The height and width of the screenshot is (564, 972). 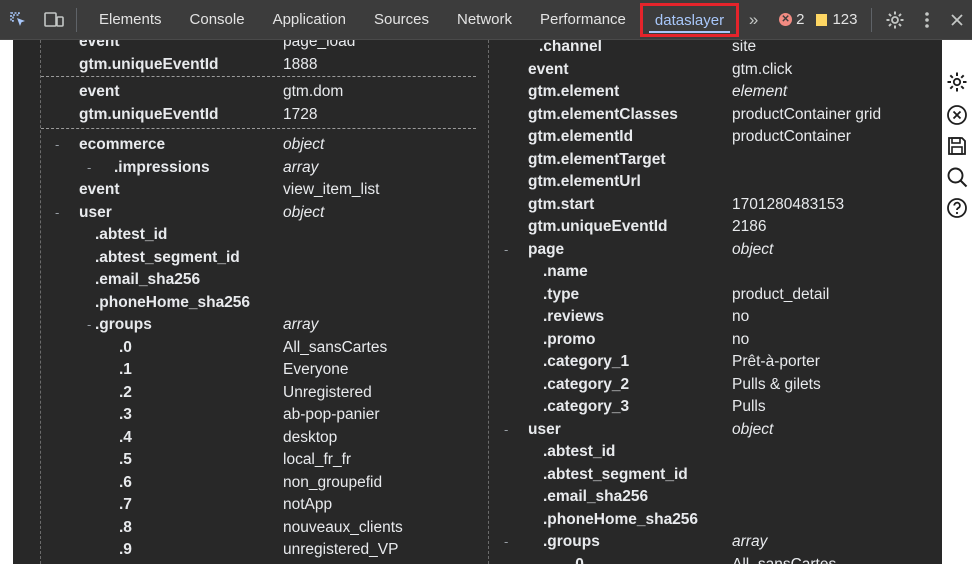 I want to click on datalayer-row: .0 All_sansCartes, so click(x=715, y=559).